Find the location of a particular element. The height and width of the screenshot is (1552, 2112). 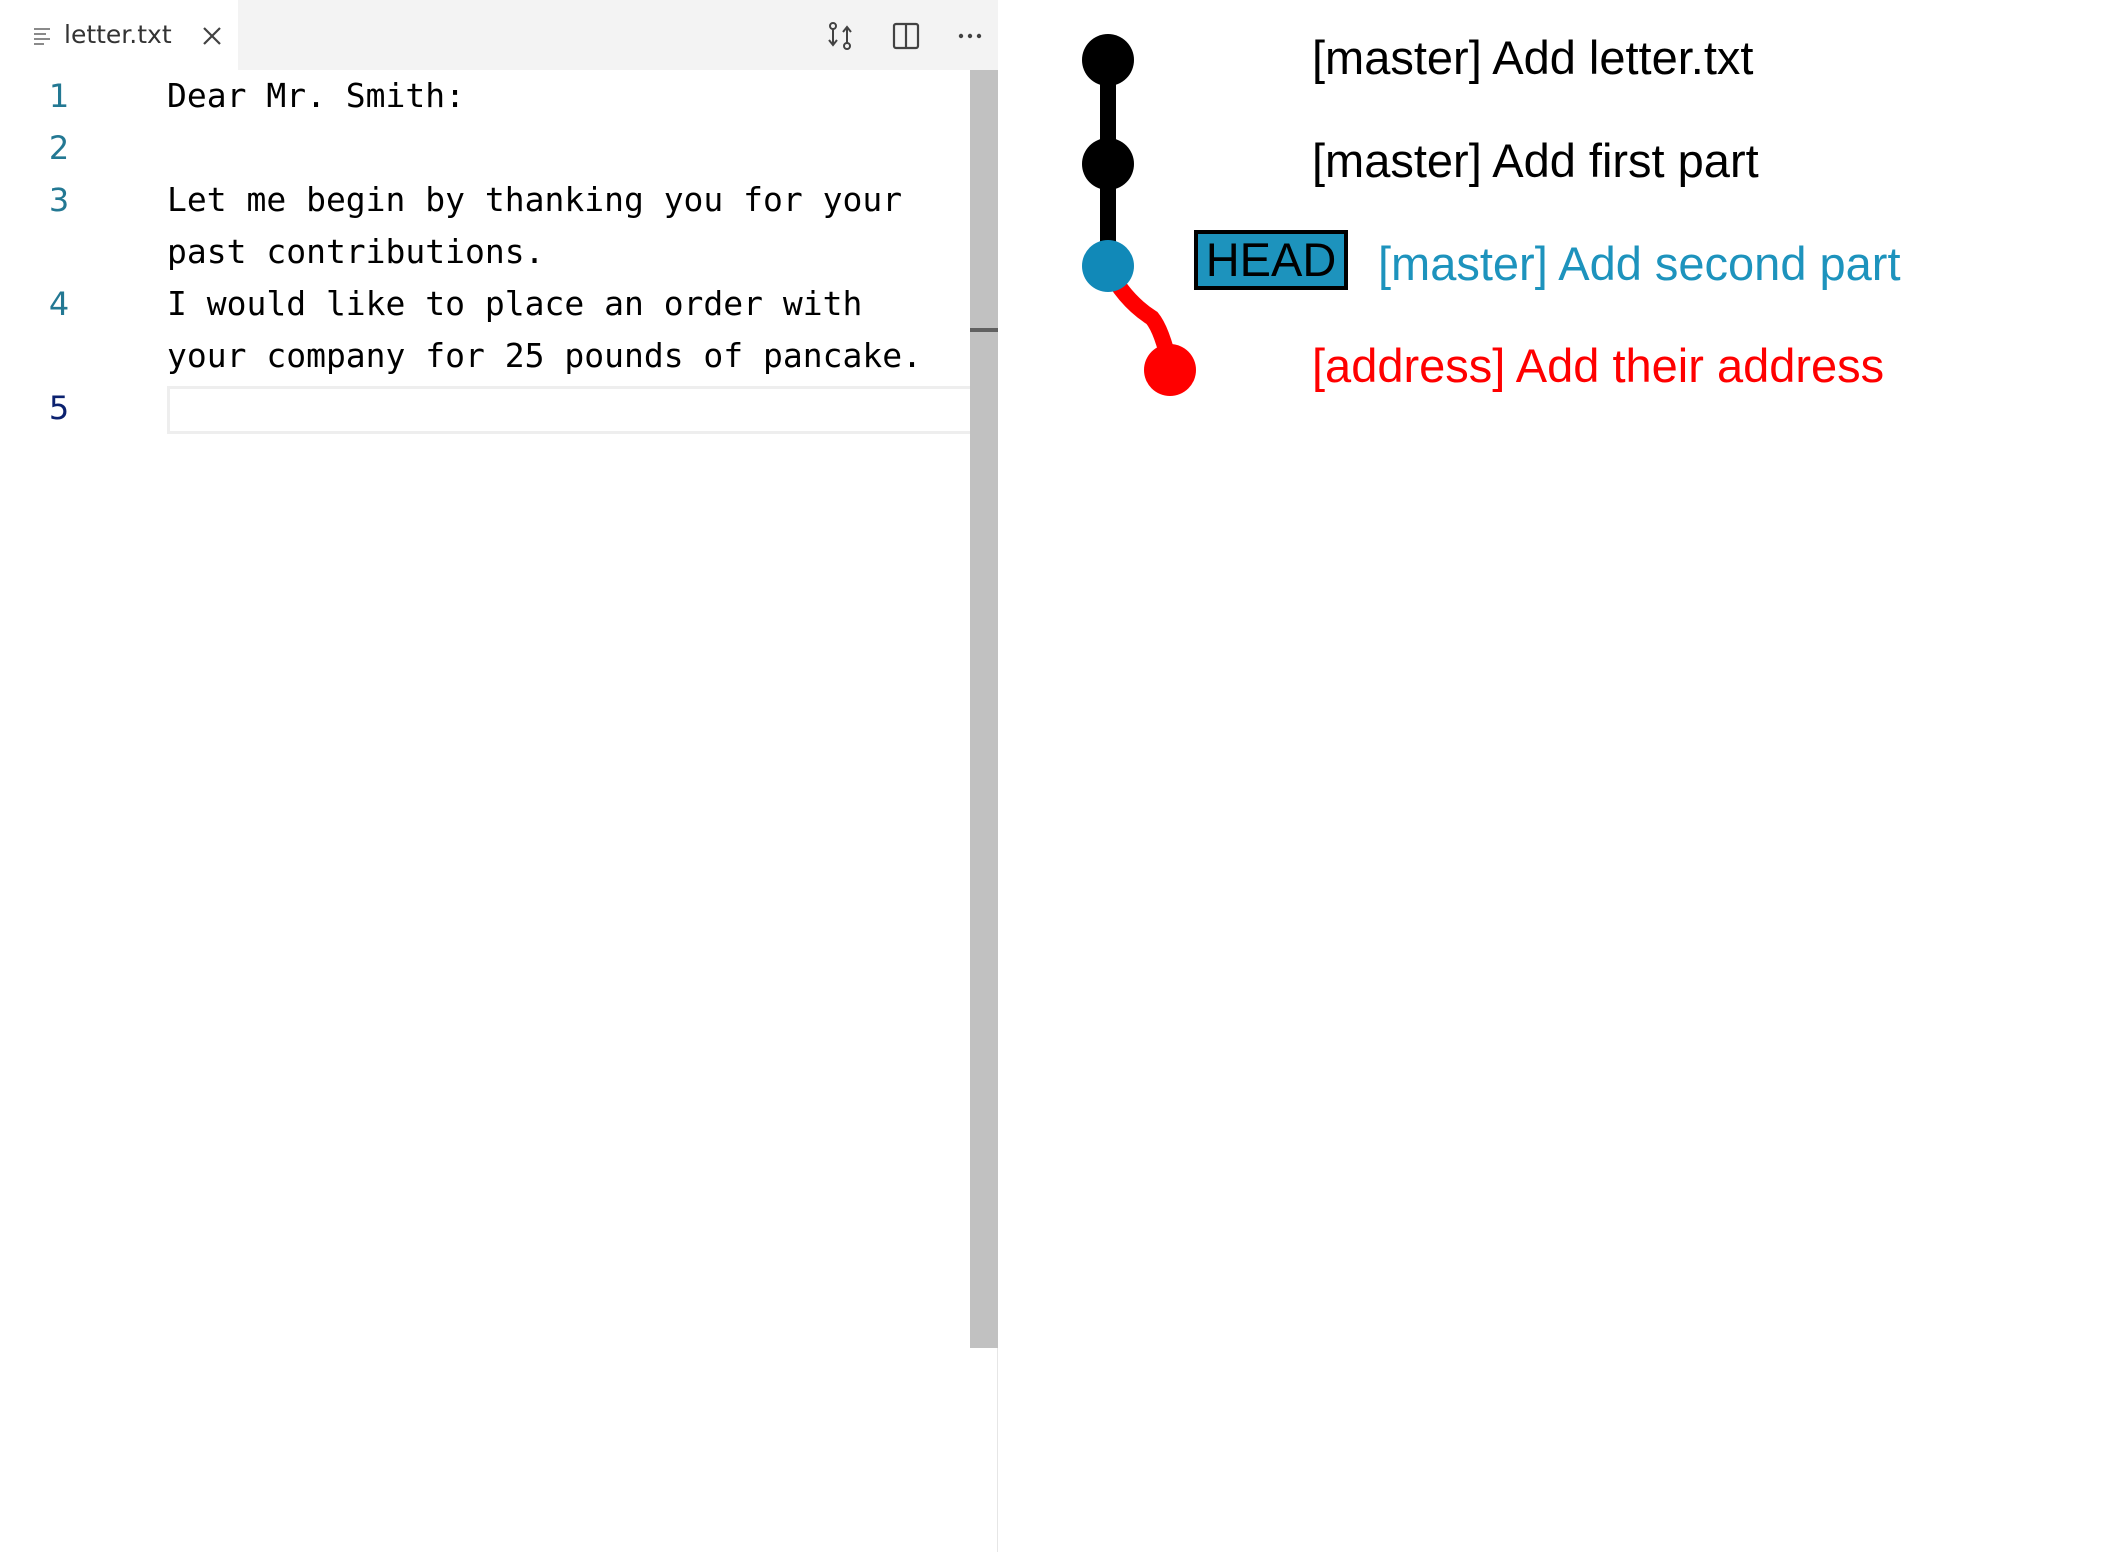

editor-tab-bar: letter.txt is located at coordinates (499, 35).